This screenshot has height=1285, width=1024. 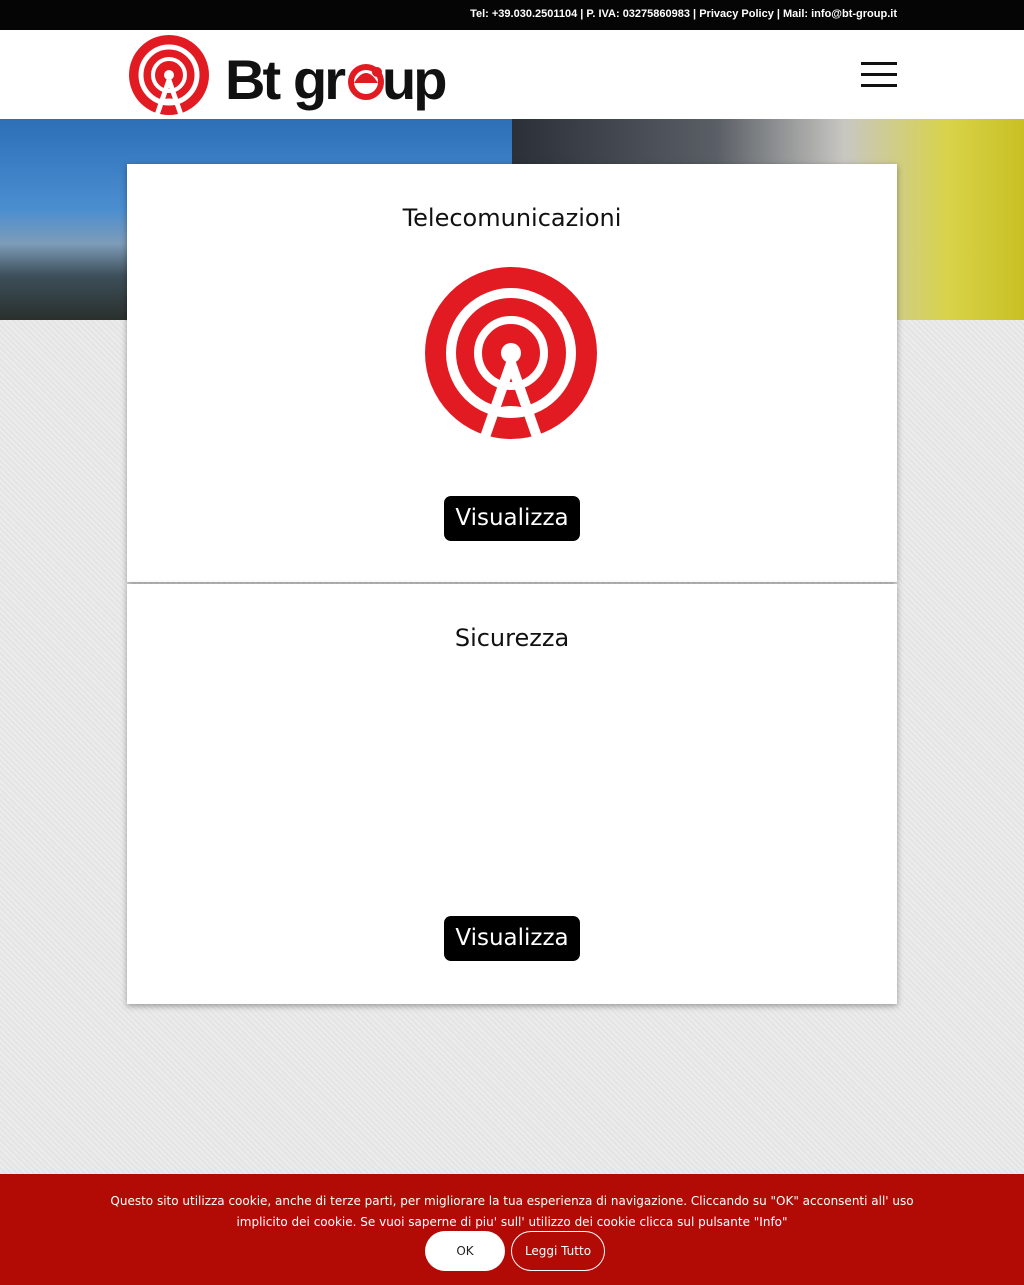 I want to click on hamburger-menu-icon, so click(x=879, y=75).